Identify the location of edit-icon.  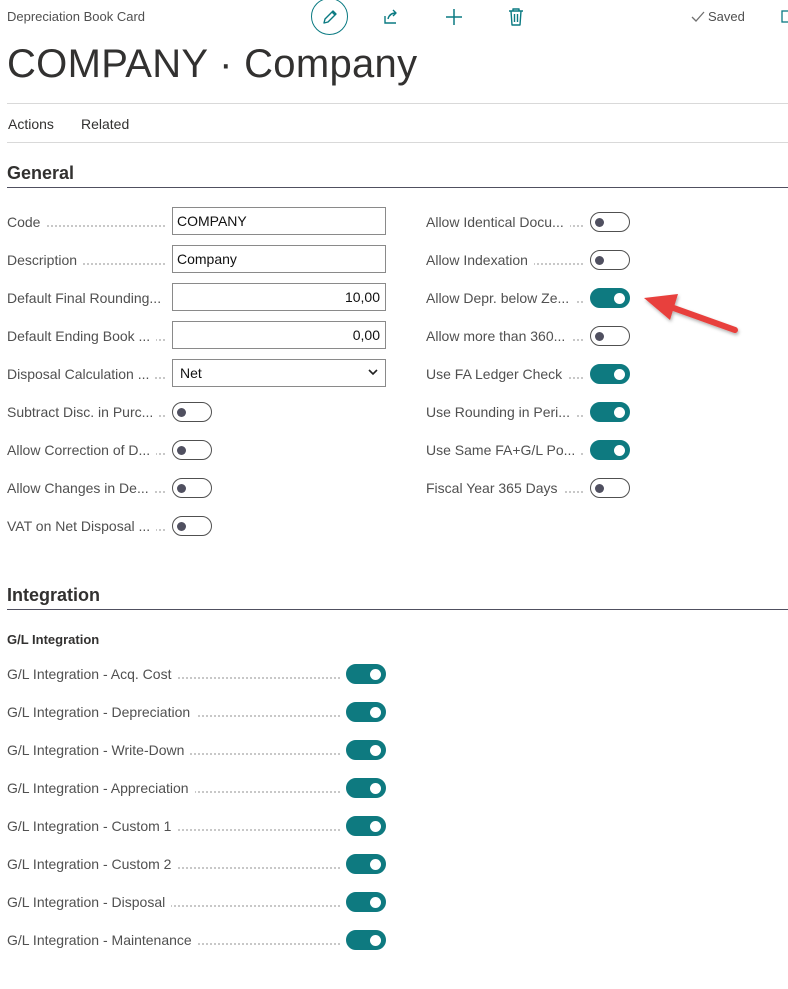
(329, 16).